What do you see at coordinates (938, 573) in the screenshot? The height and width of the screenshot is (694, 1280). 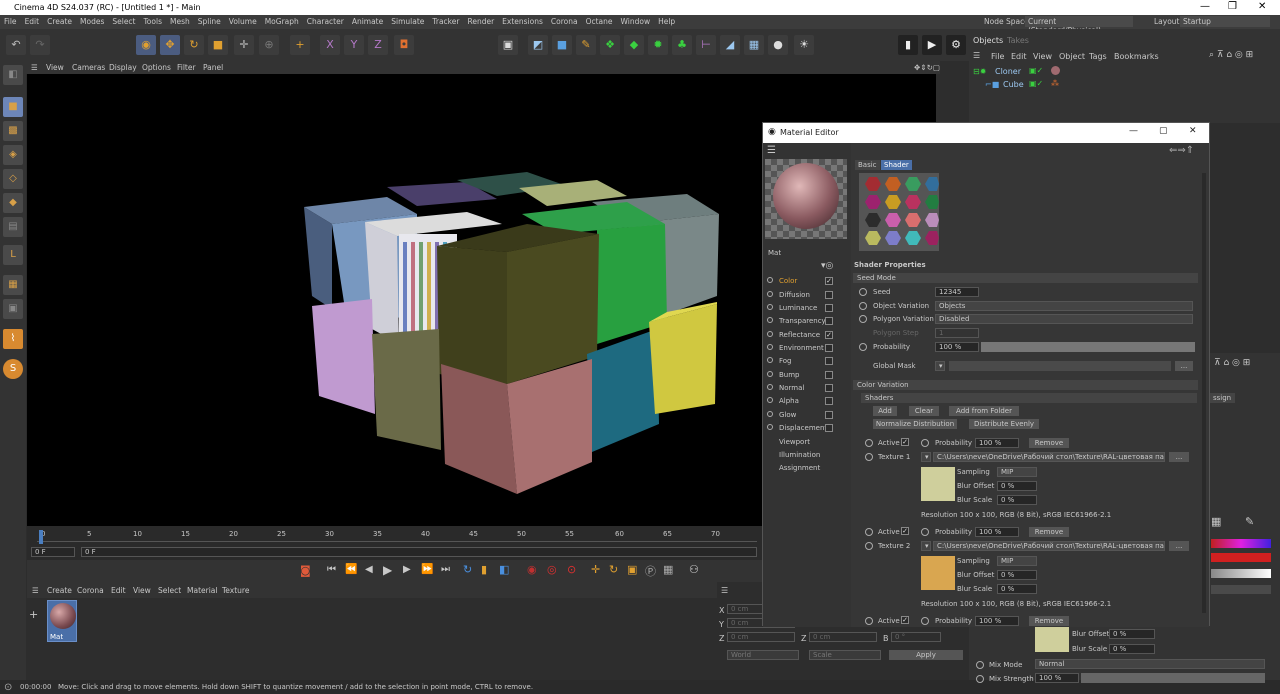 I see `tex2-swatch` at bounding box center [938, 573].